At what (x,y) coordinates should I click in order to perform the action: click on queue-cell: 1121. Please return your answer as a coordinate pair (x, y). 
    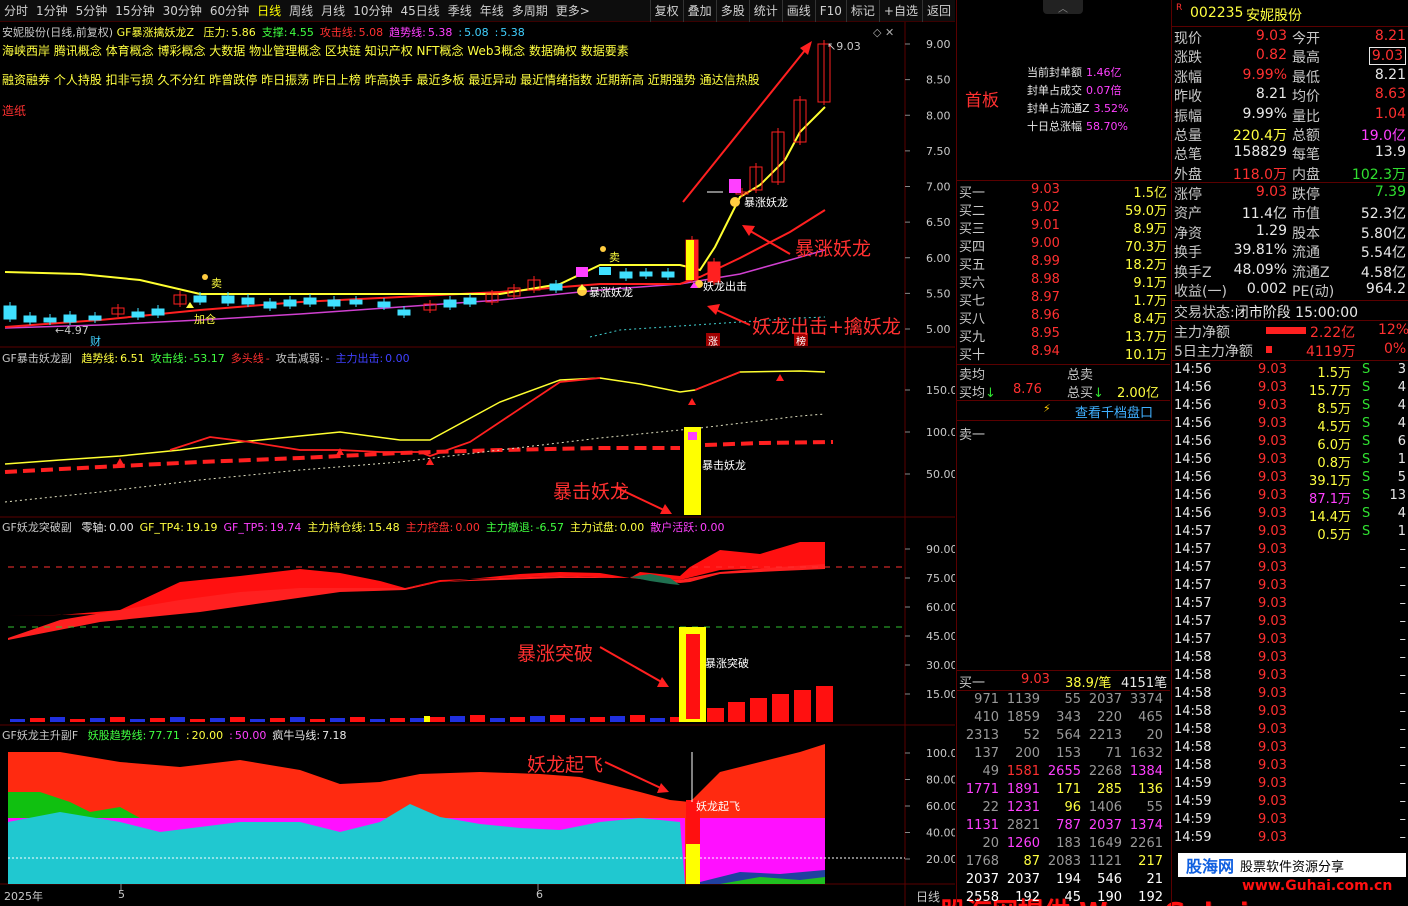
    Looking at the image, I should click on (1105, 861).